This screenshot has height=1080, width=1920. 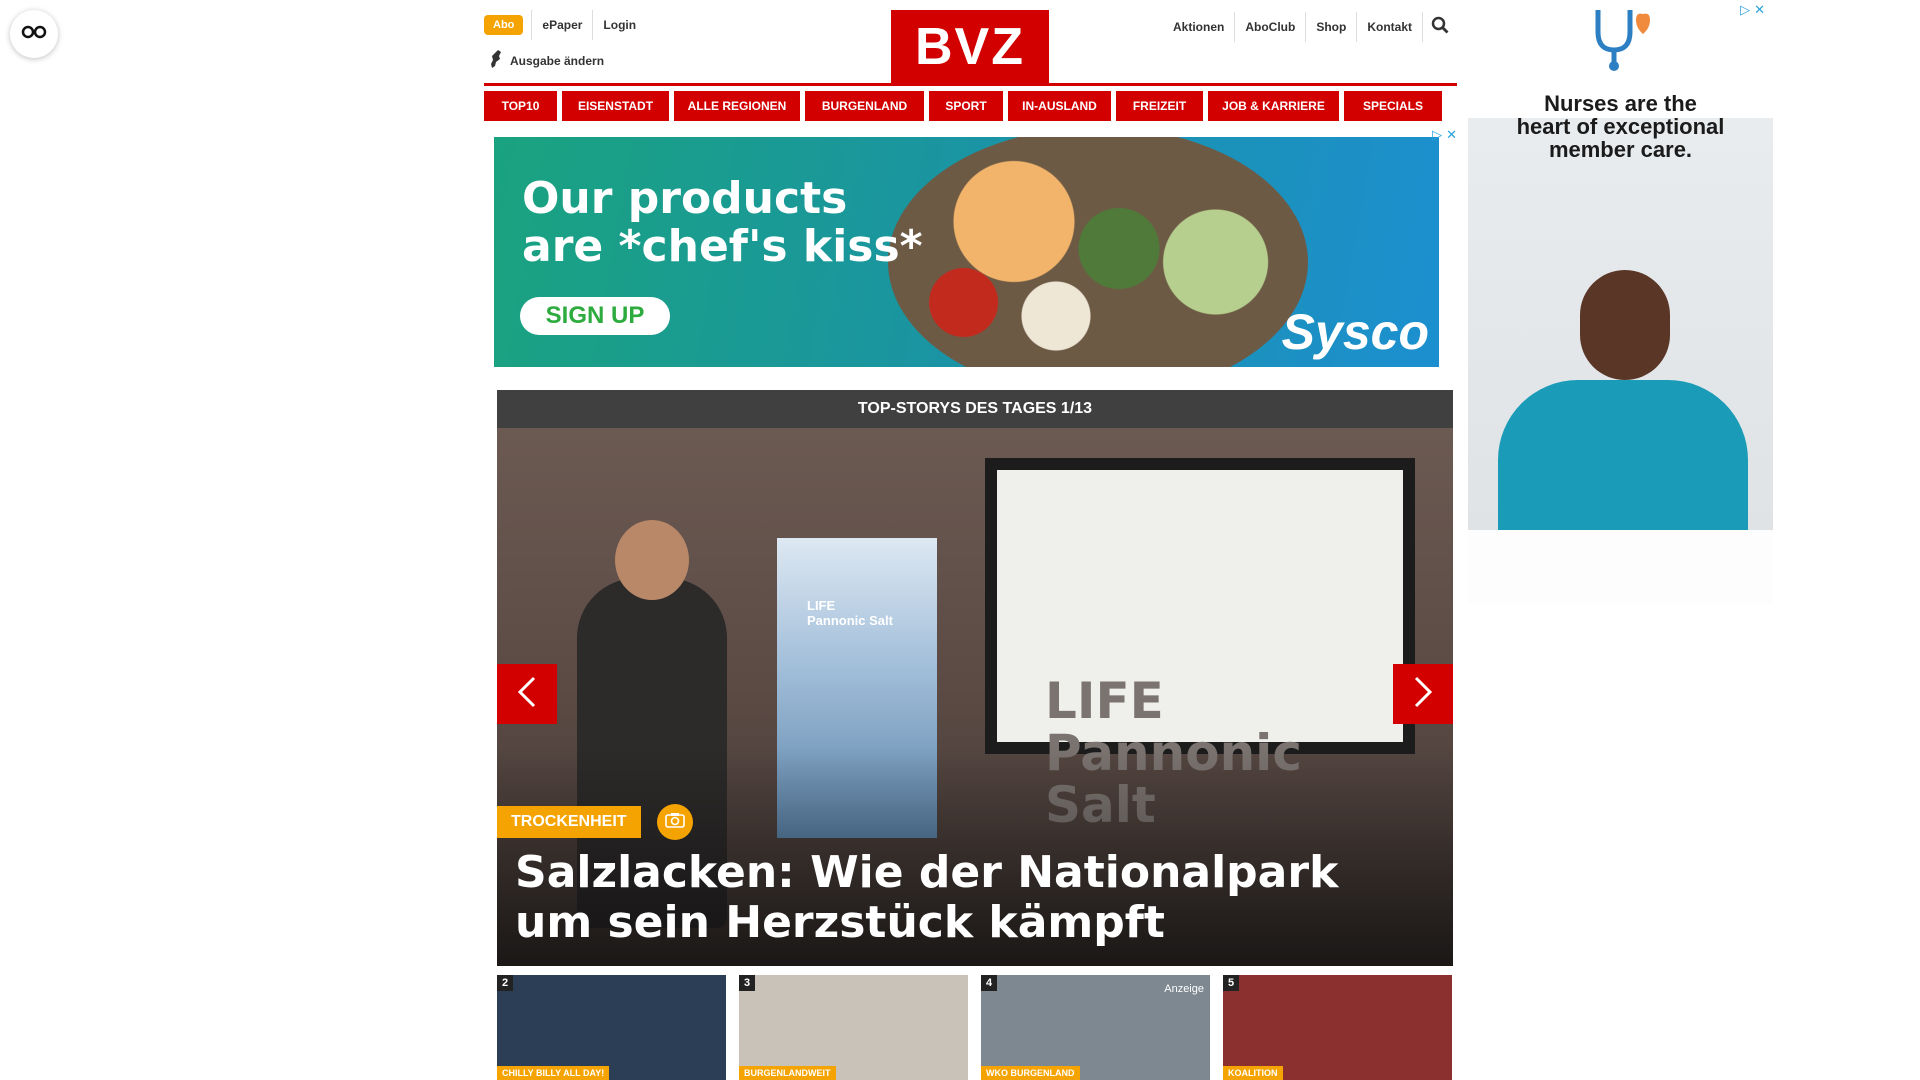 What do you see at coordinates (1620, 149) in the screenshot?
I see `side-ad-line-3: member care.` at bounding box center [1620, 149].